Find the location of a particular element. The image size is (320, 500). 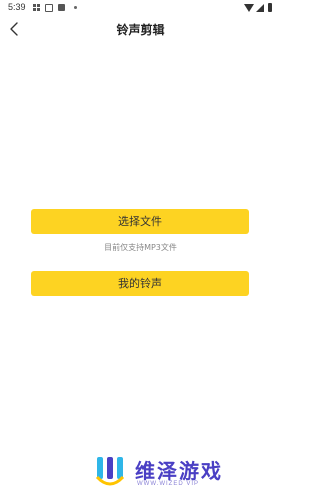

battery-icon is located at coordinates (270, 7).